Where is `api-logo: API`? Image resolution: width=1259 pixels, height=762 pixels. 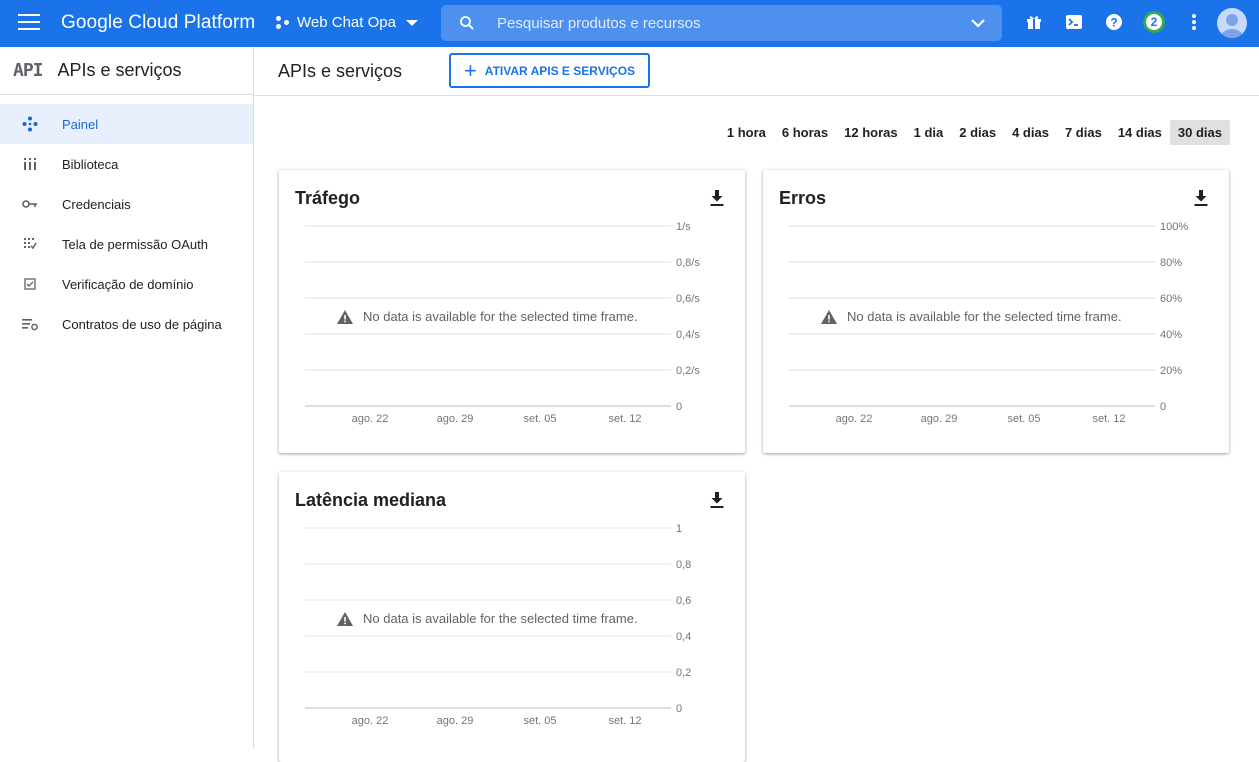
api-logo: API is located at coordinates (28, 70).